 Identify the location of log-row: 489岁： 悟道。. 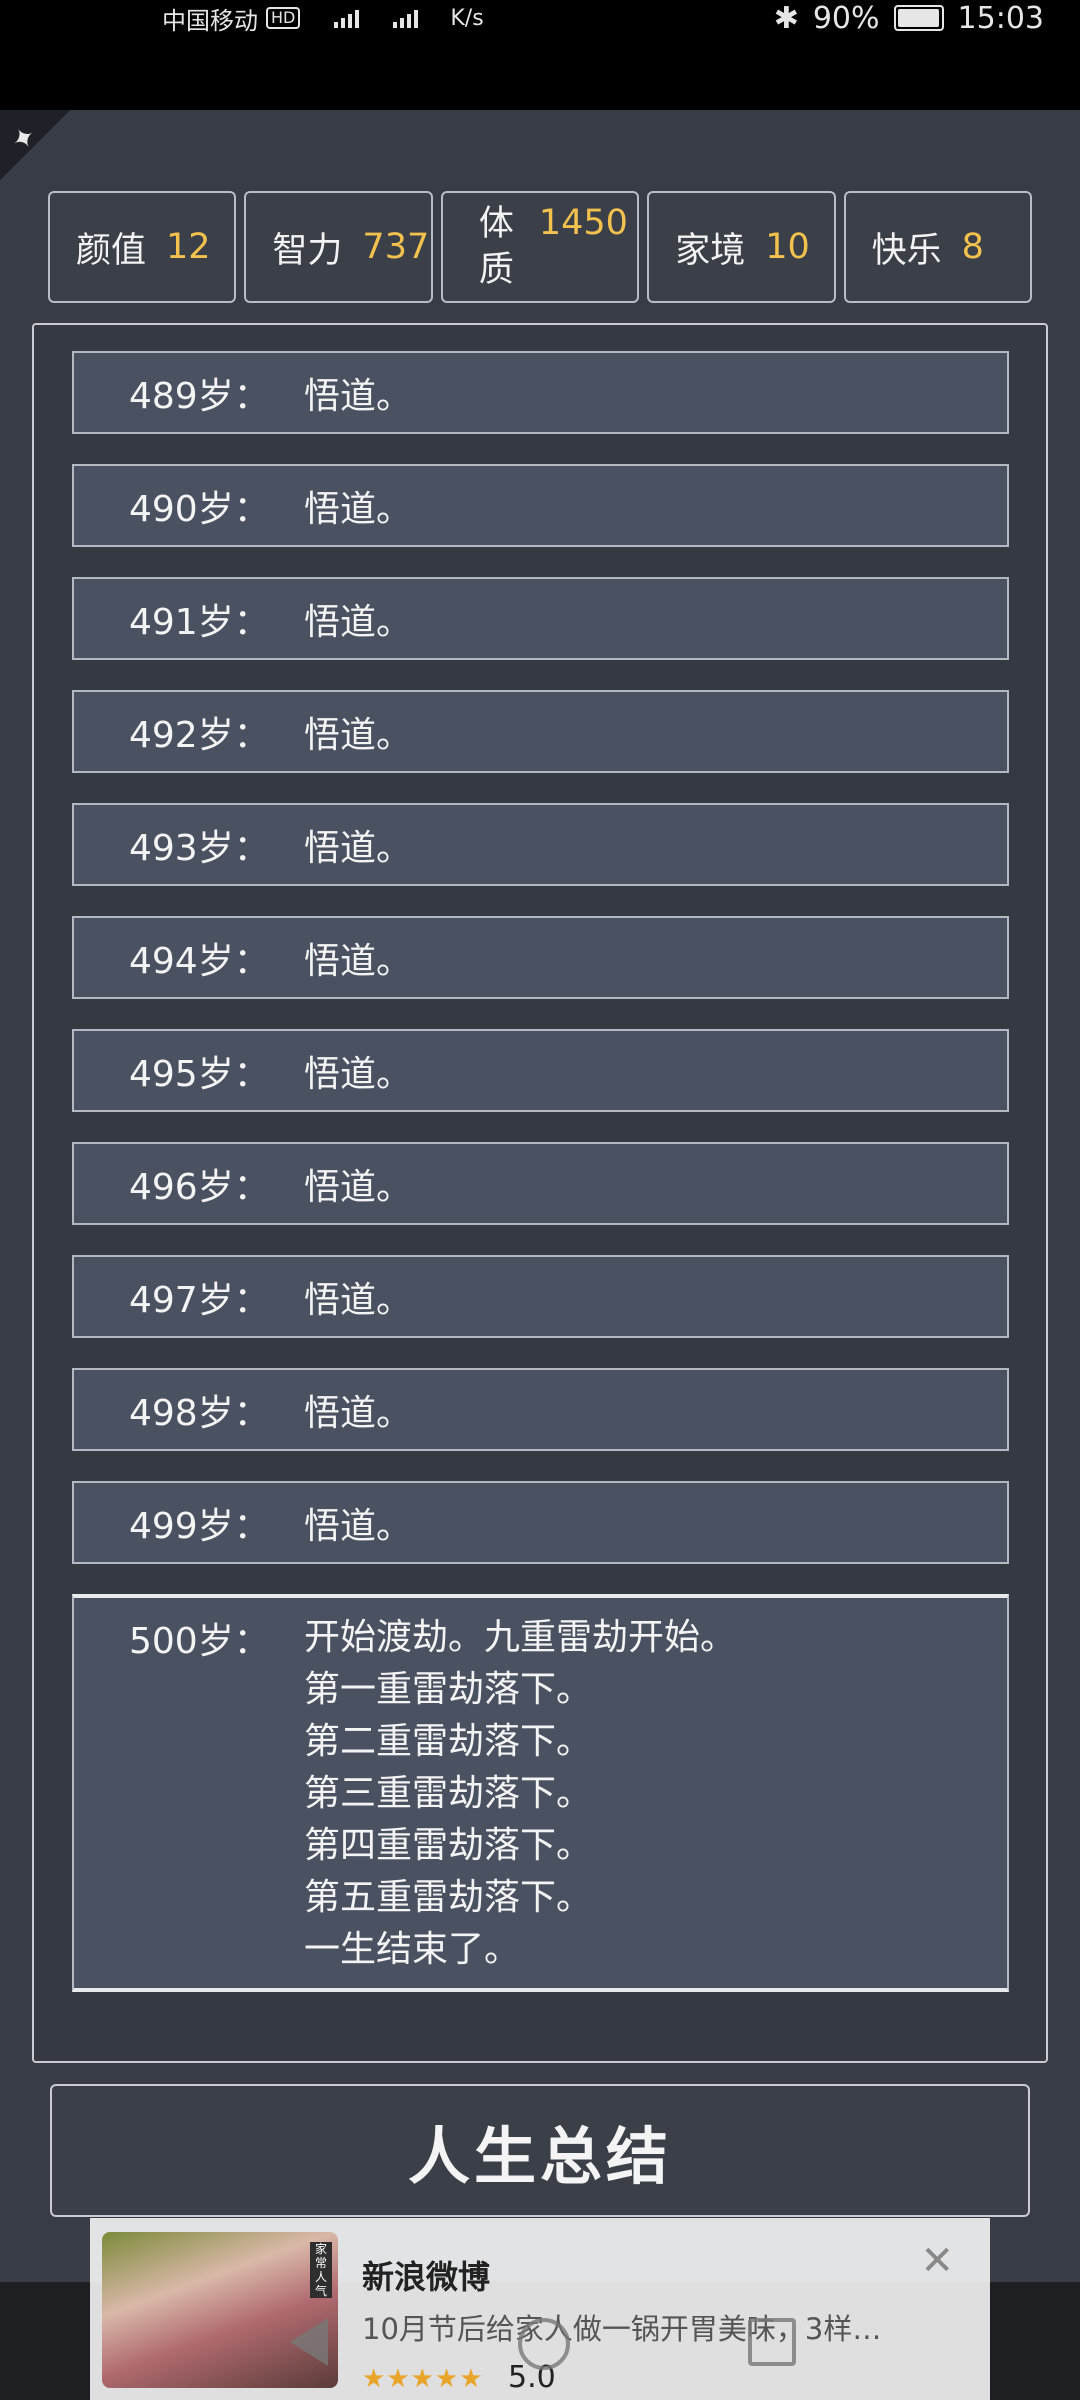
(540, 392).